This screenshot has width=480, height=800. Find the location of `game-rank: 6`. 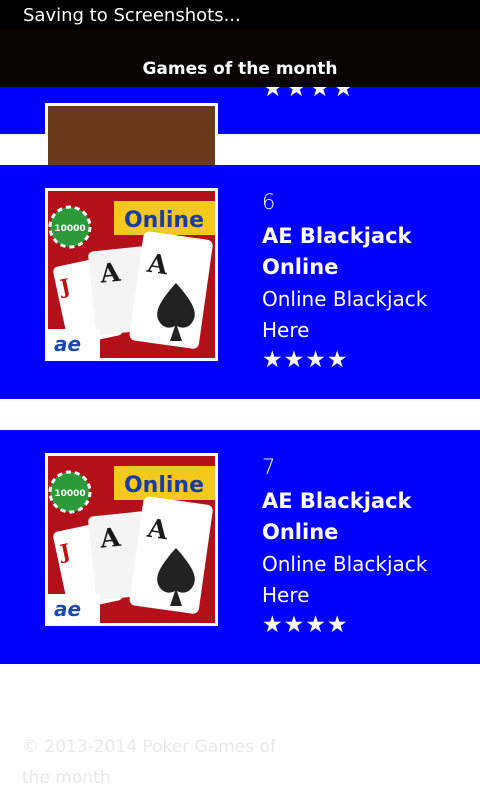

game-rank: 6 is located at coordinates (269, 202).